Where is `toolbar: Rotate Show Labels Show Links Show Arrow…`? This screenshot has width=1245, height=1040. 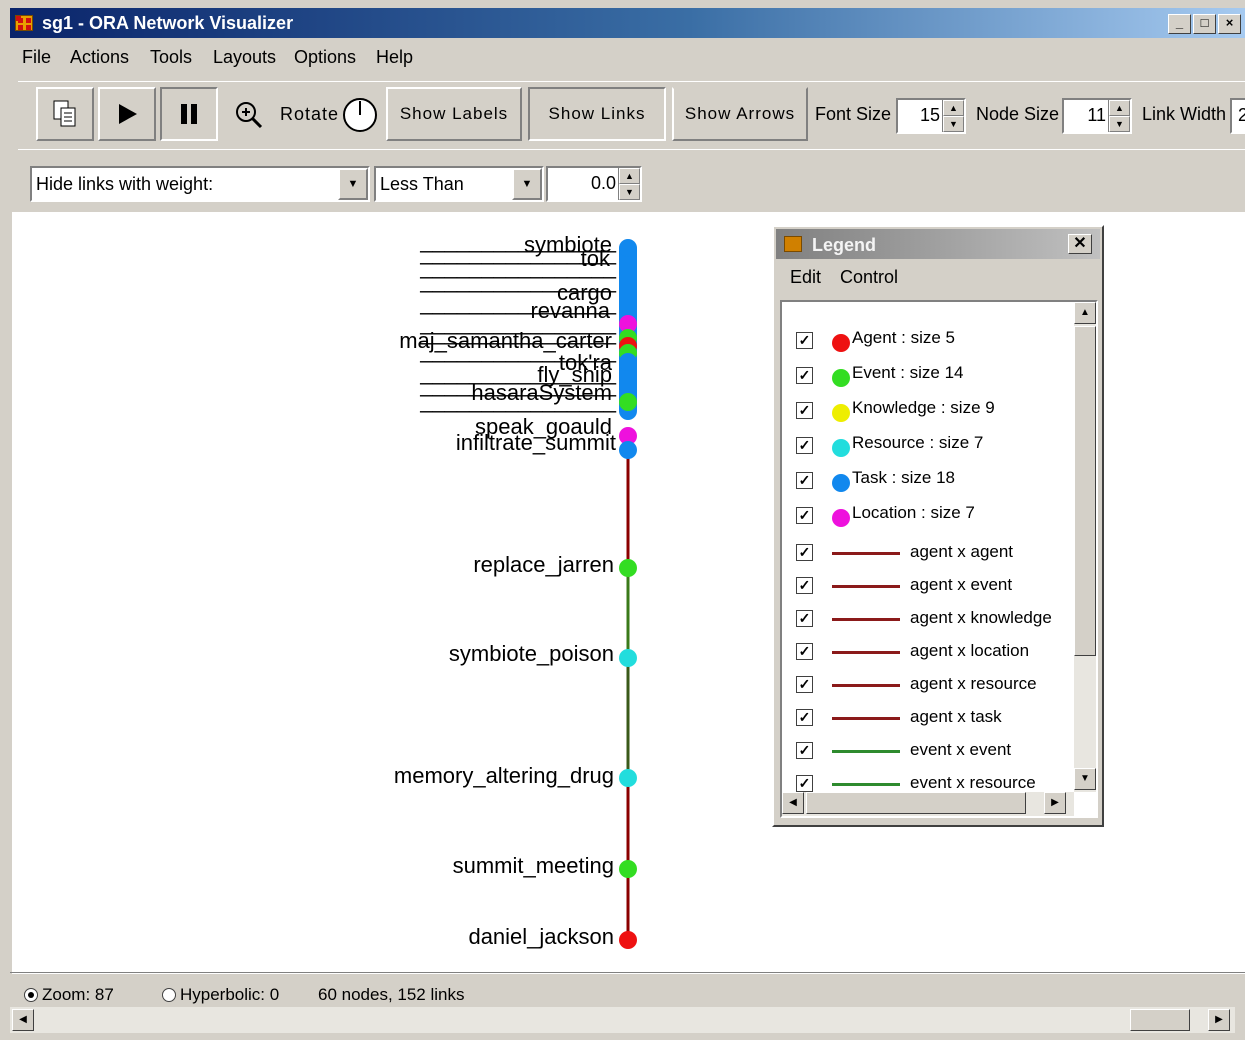 toolbar: Rotate Show Labels Show Links Show Arrow… is located at coordinates (631, 112).